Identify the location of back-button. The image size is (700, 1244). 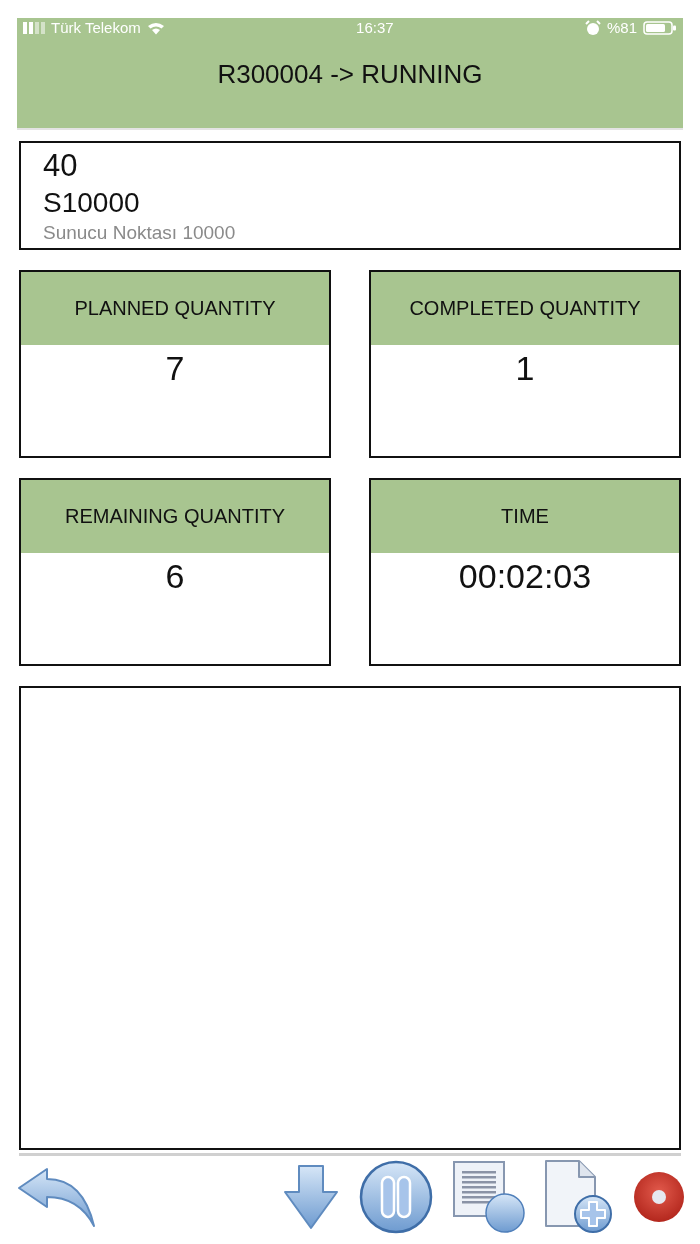
(57, 1197).